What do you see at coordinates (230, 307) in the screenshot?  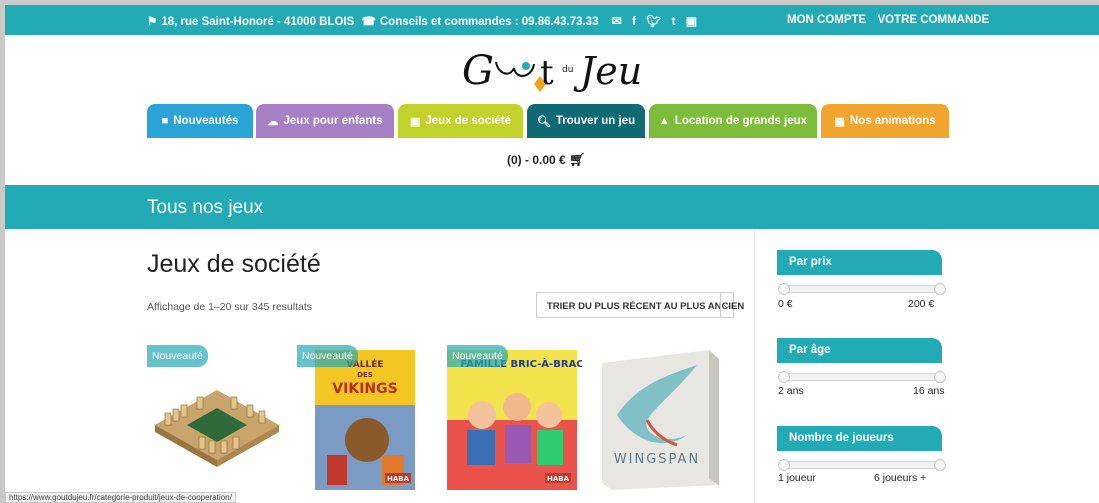 I see `result-count: Affichage de 1–20 sur 345 resultats` at bounding box center [230, 307].